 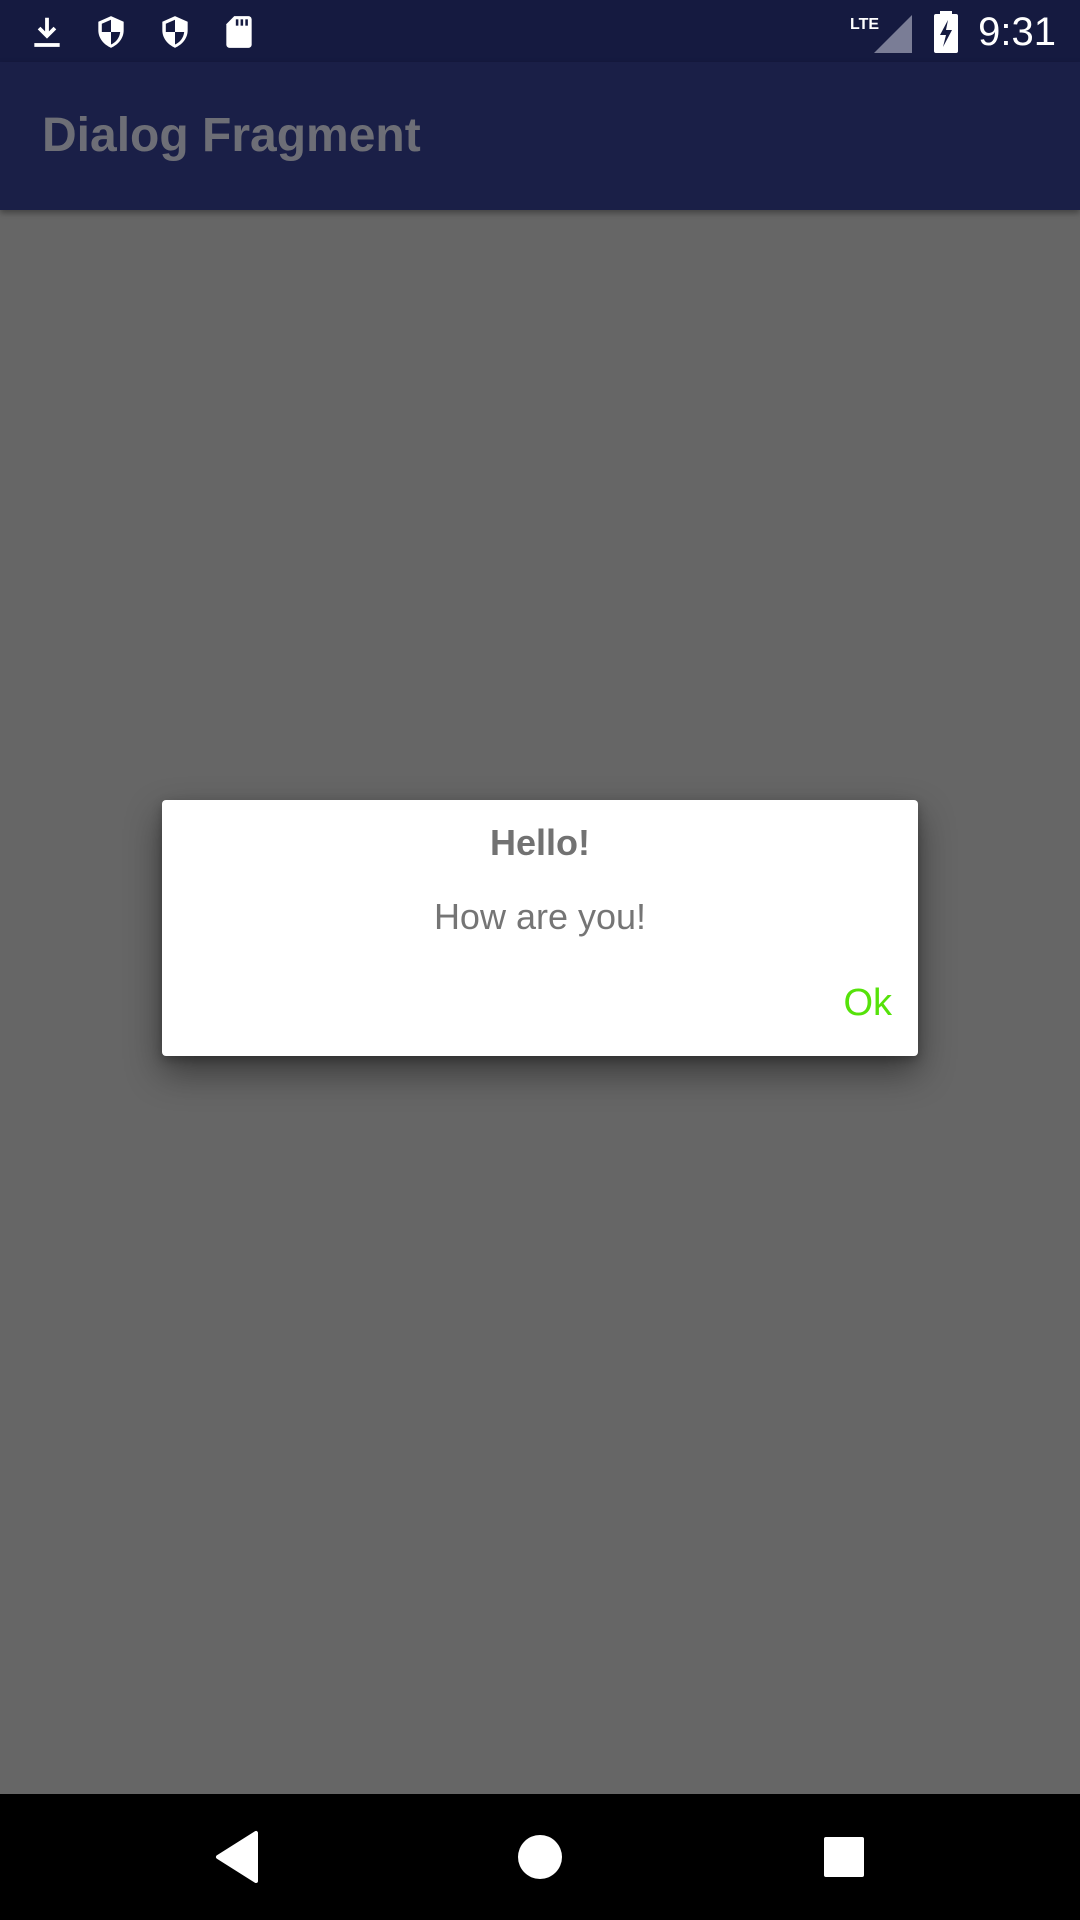 What do you see at coordinates (540, 136) in the screenshot?
I see `app-bar: Dialog Fragment` at bounding box center [540, 136].